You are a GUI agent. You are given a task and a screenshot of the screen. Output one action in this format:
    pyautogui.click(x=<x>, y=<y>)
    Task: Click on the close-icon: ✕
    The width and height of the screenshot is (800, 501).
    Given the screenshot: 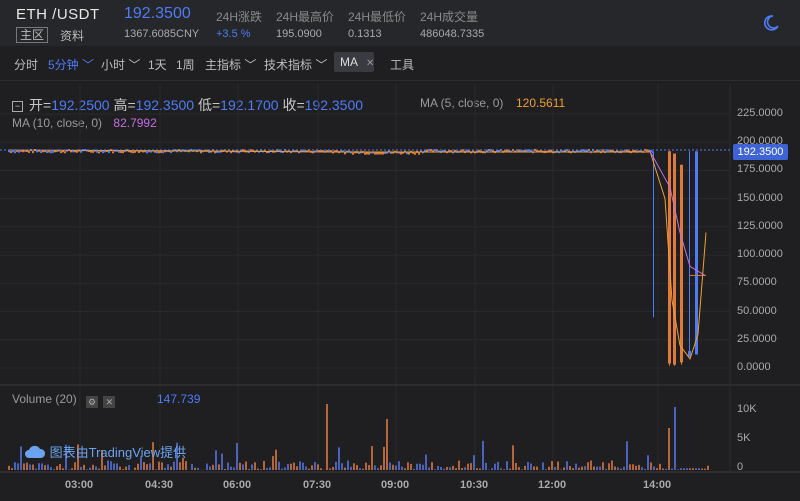 What is the action you would take?
    pyautogui.click(x=109, y=402)
    